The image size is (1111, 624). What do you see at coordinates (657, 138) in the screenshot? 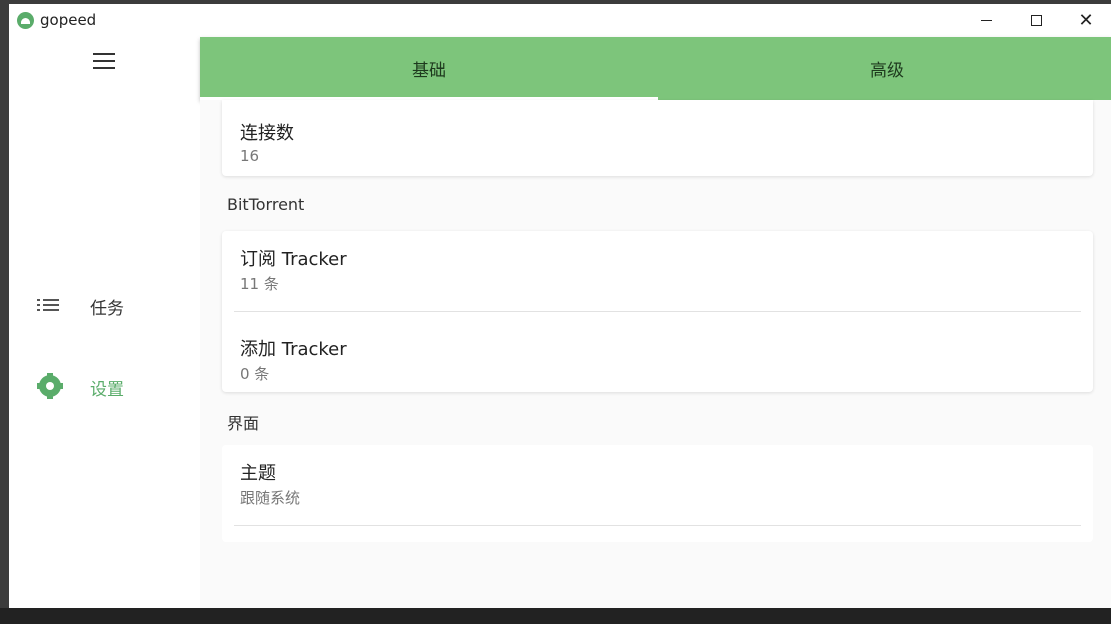
I see `settings-card-connections: 连接数 16` at bounding box center [657, 138].